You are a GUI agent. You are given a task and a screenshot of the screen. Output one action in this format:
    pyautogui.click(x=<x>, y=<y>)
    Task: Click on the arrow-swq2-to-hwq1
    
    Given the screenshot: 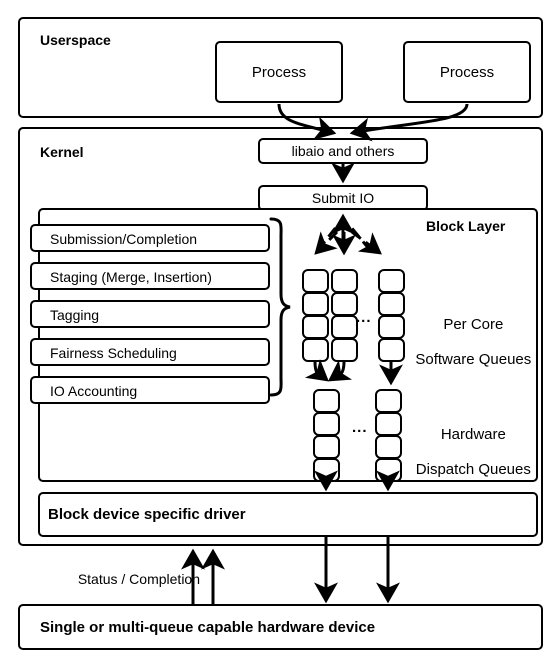 What is the action you would take?
    pyautogui.click(x=340, y=370)
    